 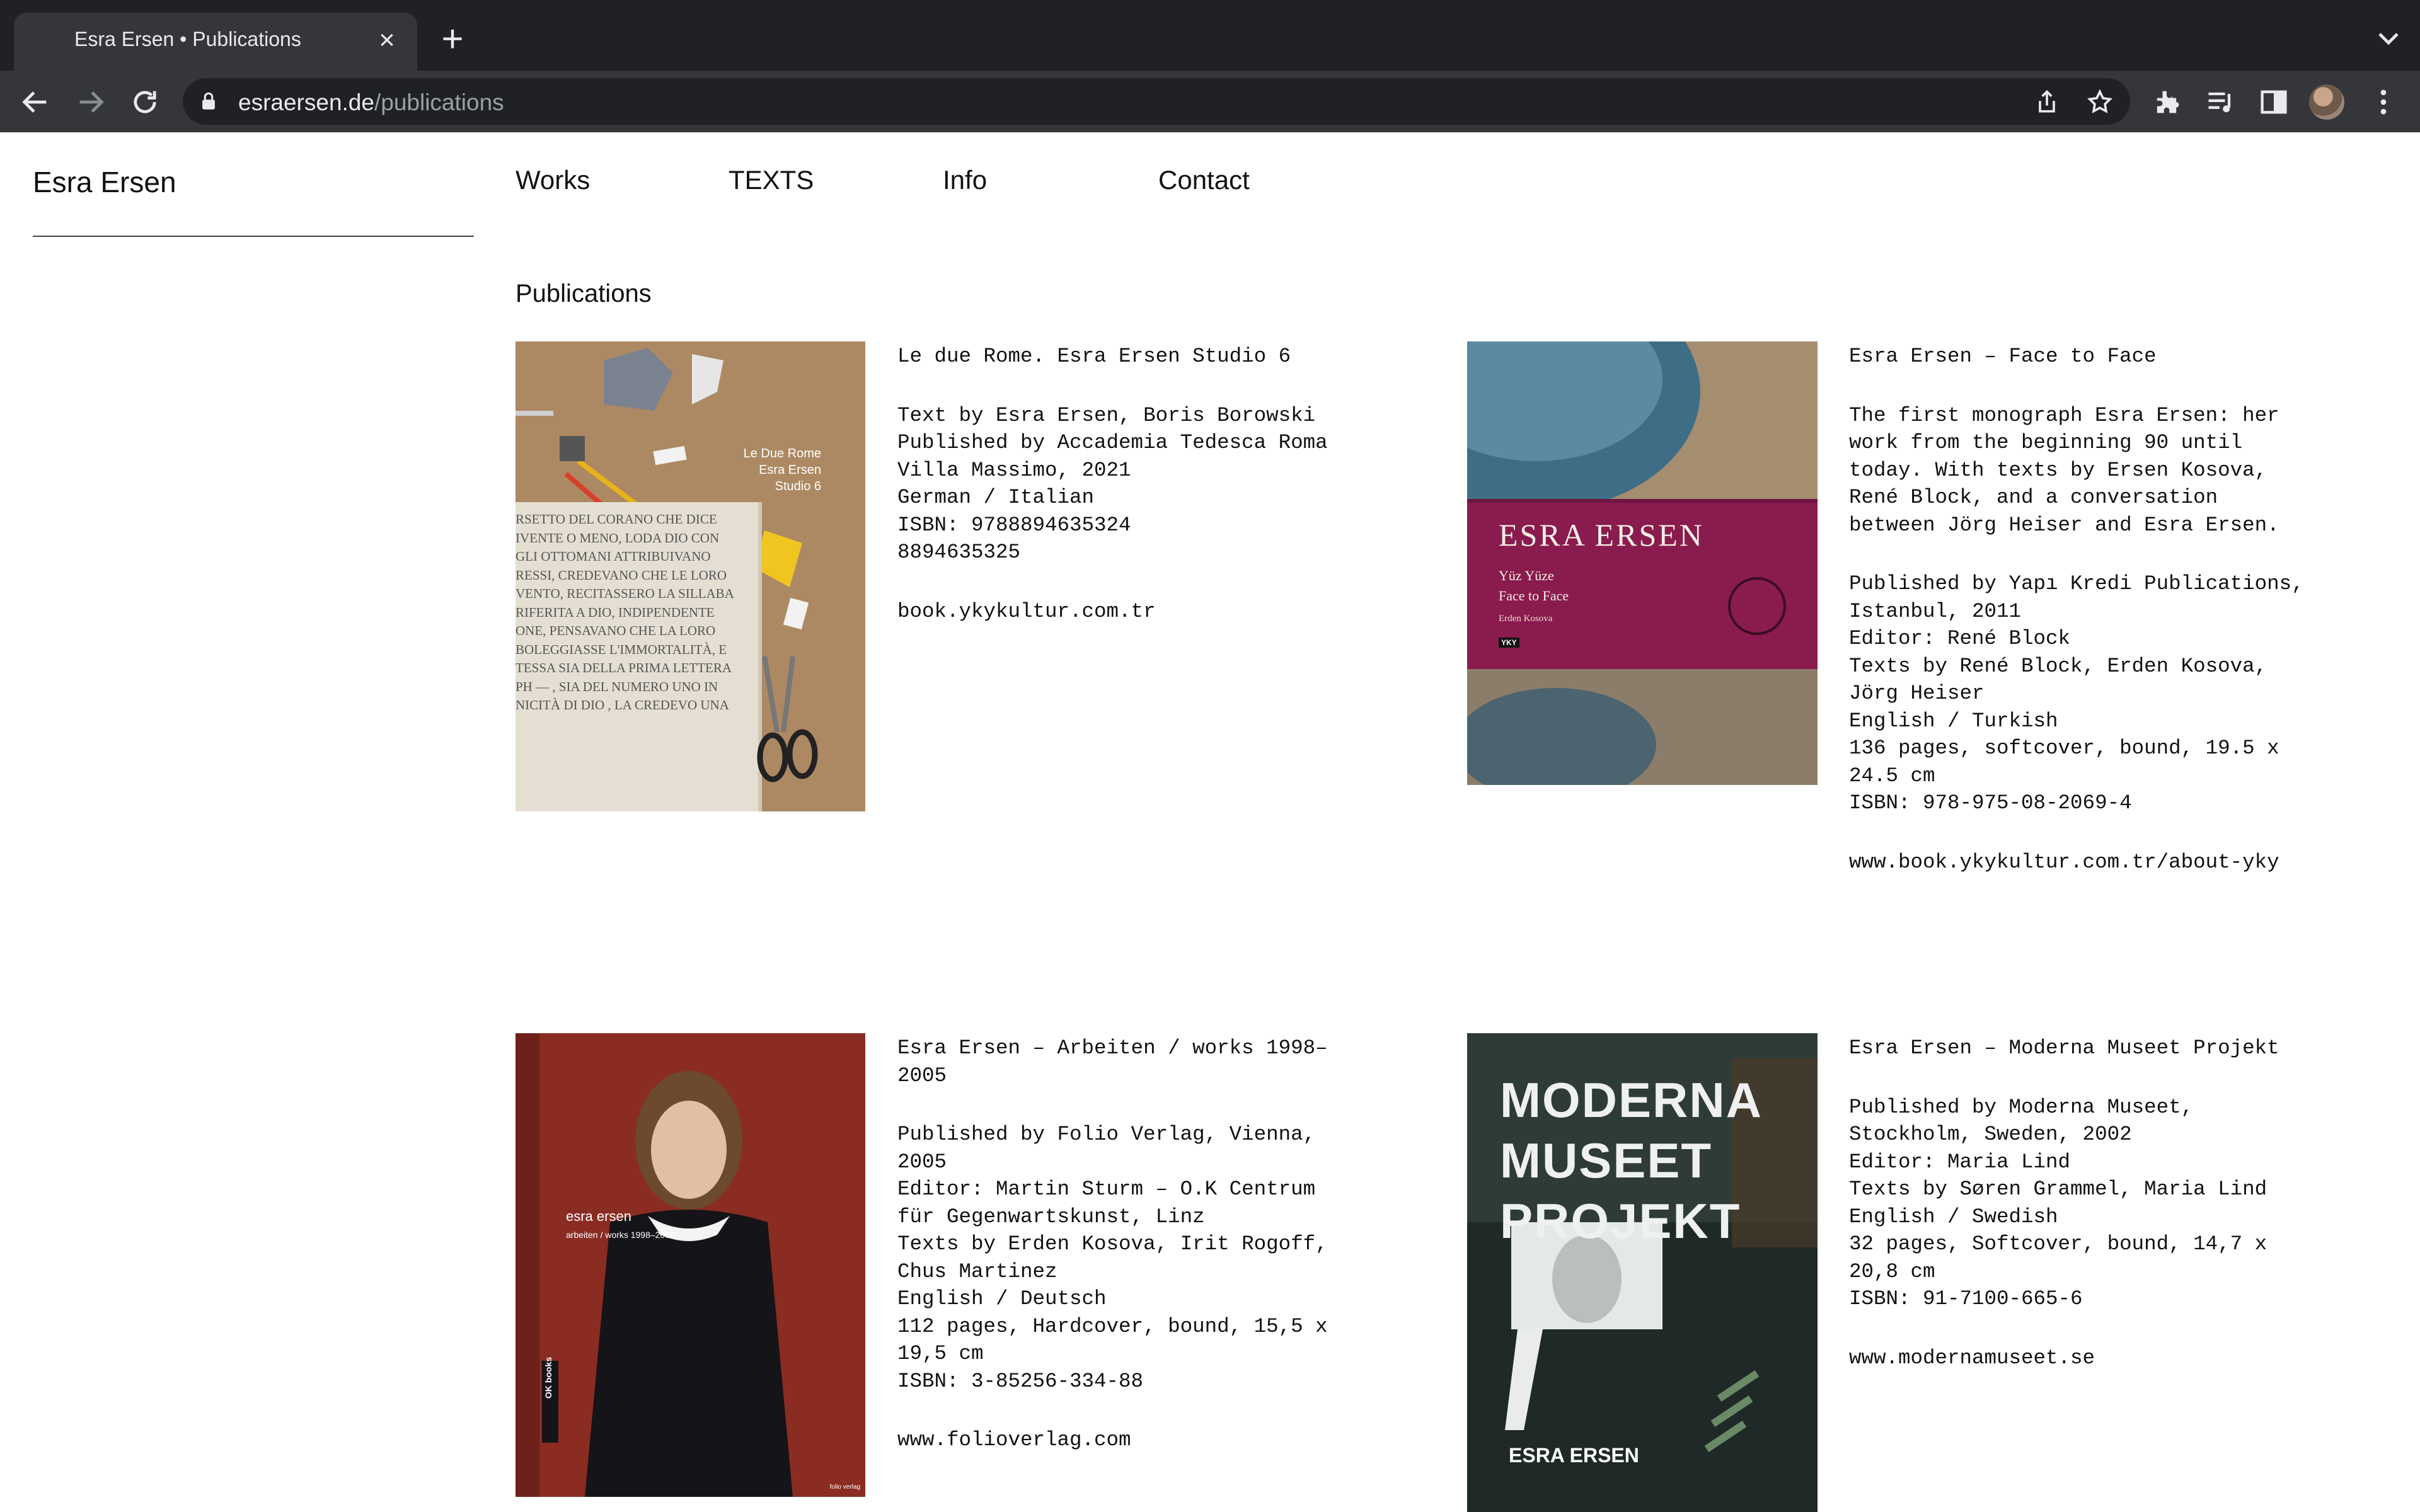 What do you see at coordinates (387, 40) in the screenshot?
I see `tab-close-icon: ×` at bounding box center [387, 40].